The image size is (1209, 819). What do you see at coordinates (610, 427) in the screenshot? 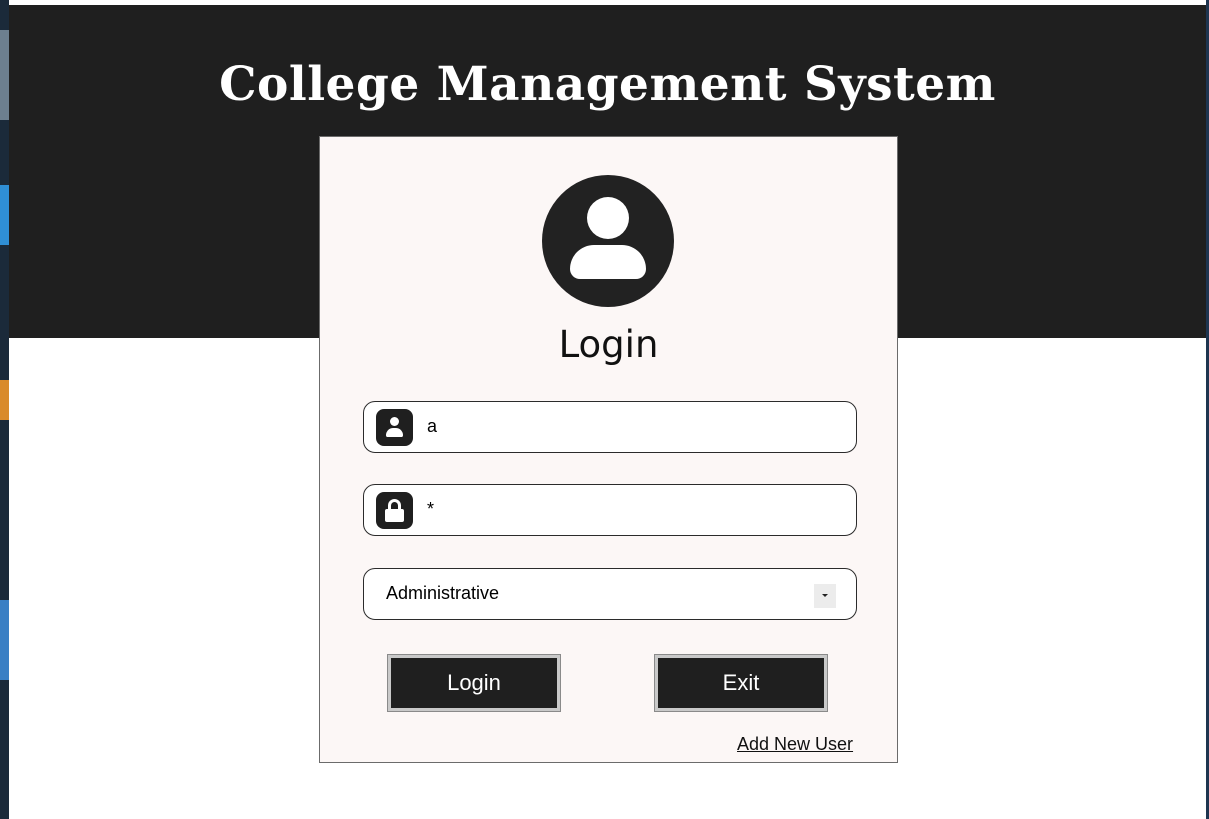
I see `username-field: a` at bounding box center [610, 427].